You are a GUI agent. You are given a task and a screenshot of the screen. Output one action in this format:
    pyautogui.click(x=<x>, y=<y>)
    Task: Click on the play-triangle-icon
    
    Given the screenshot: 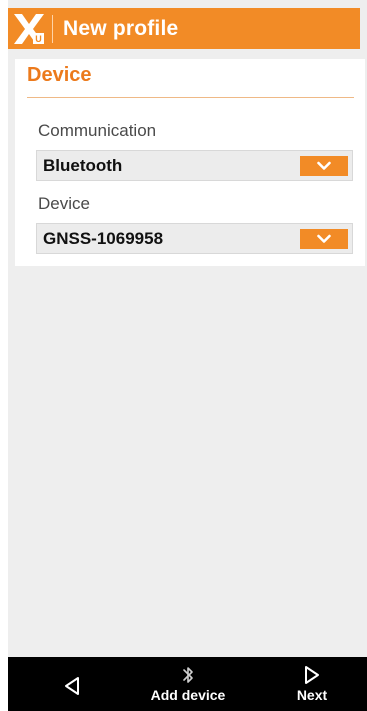 What is the action you would take?
    pyautogui.click(x=312, y=675)
    